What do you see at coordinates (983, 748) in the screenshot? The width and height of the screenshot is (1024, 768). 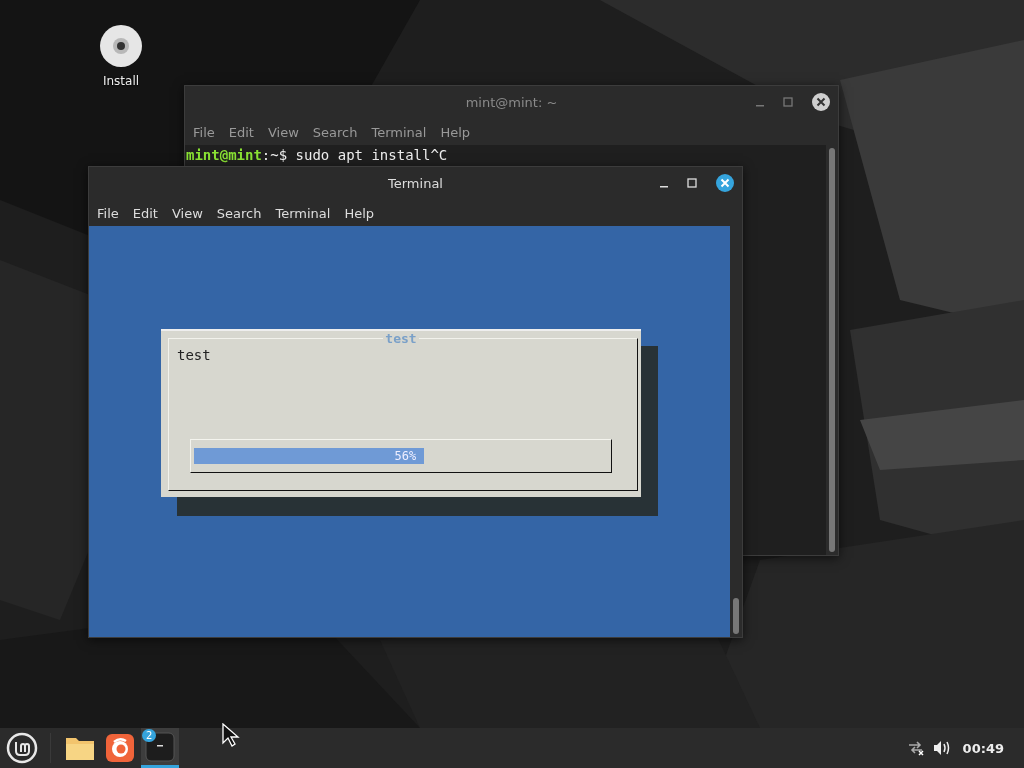 I see `clock: 00:49` at bounding box center [983, 748].